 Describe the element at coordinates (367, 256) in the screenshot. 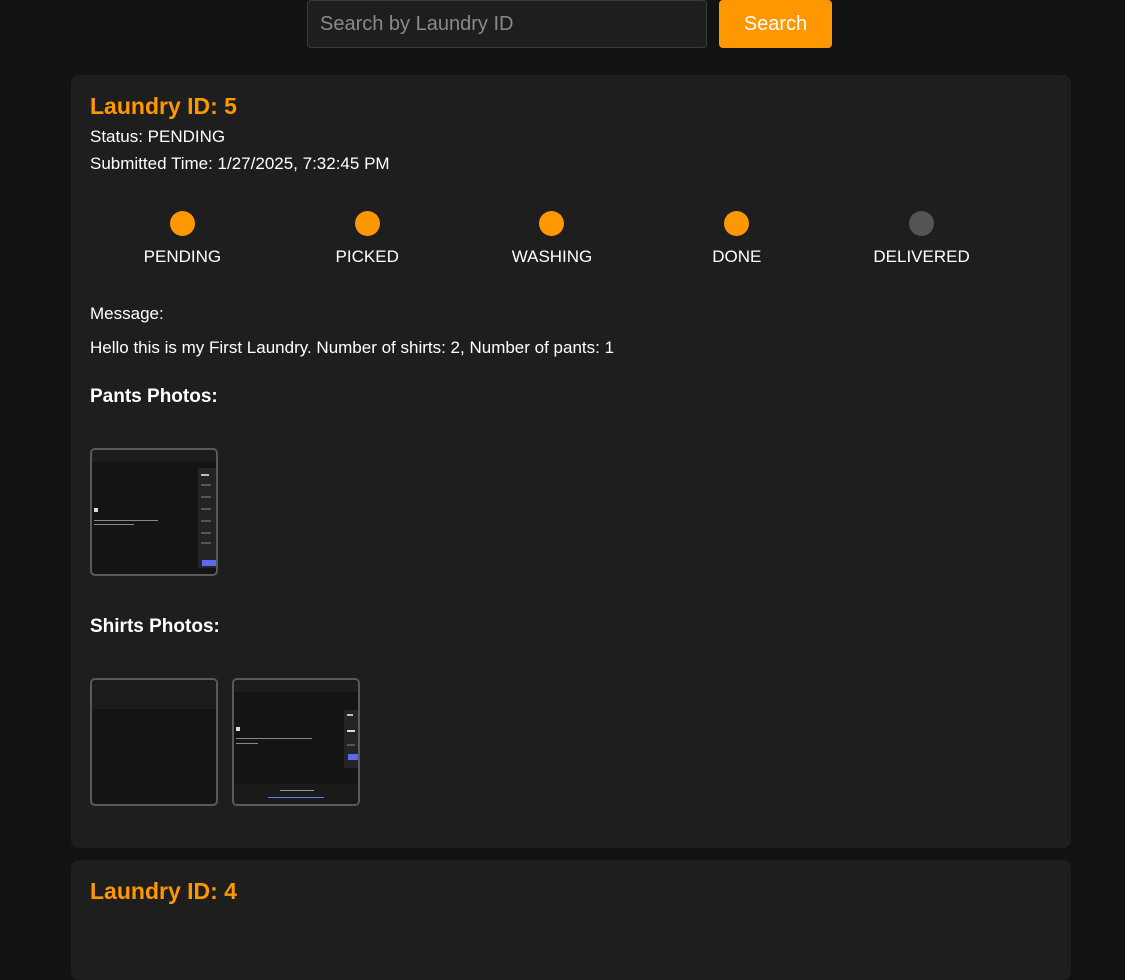

I see `timeline-label: PICKED` at that location.